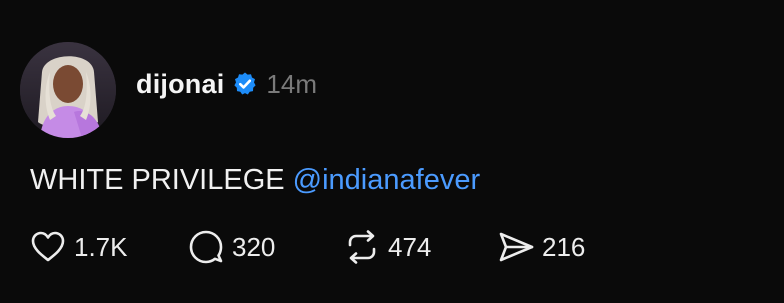 This screenshot has height=303, width=784. Describe the element at coordinates (101, 246) in the screenshot. I see `like-count: 1.7K` at that location.